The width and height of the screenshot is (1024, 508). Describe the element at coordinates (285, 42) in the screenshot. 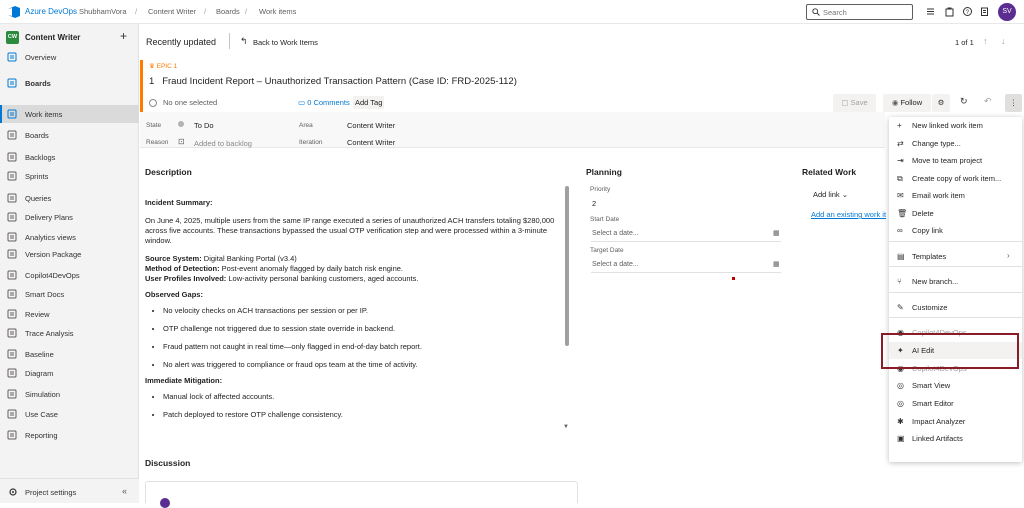

I see `back-to-work-items-link: Back to Work Items` at that location.